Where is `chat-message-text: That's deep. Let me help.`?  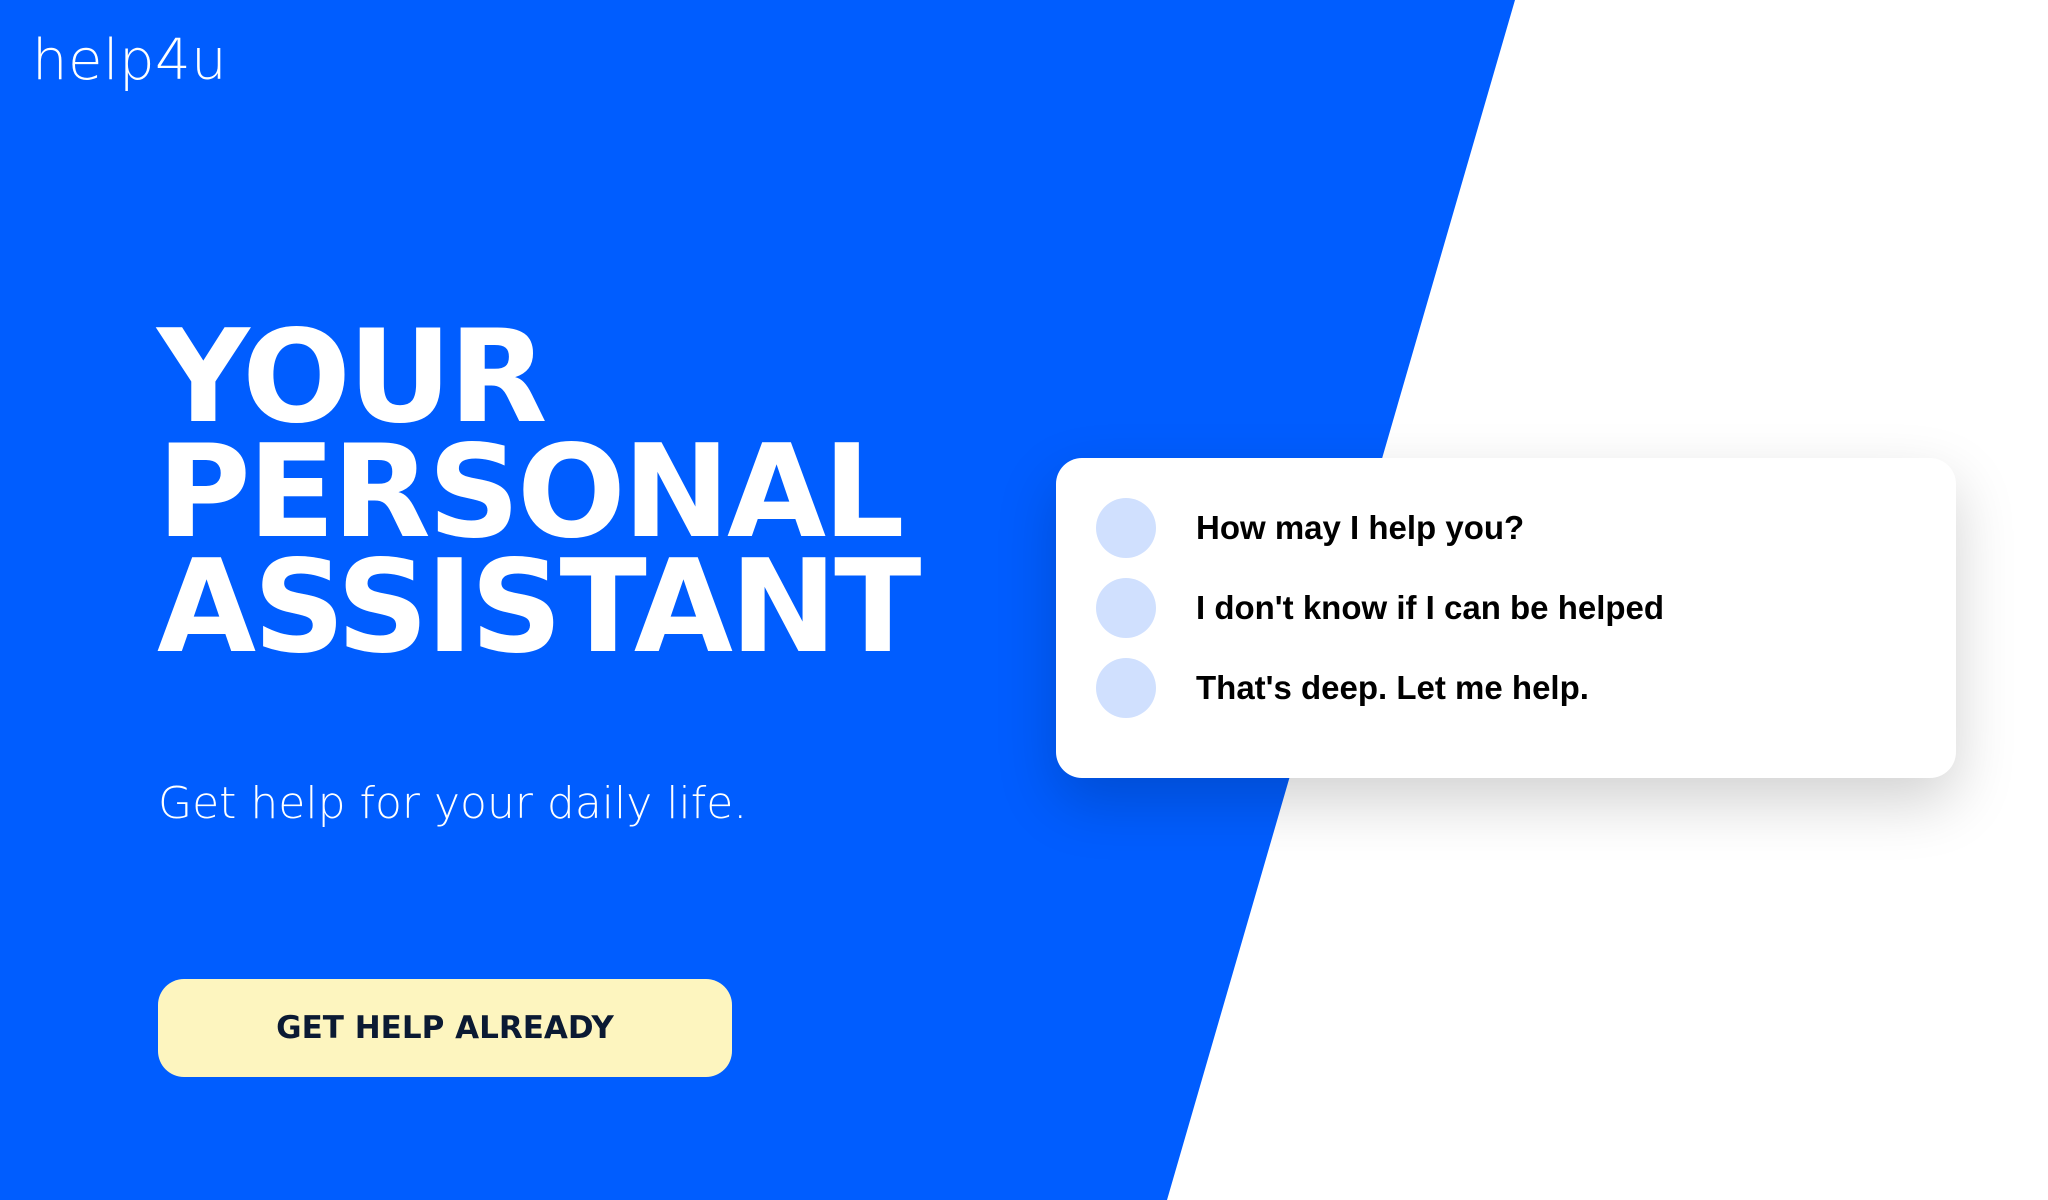 chat-message-text: That's deep. Let me help. is located at coordinates (1392, 687).